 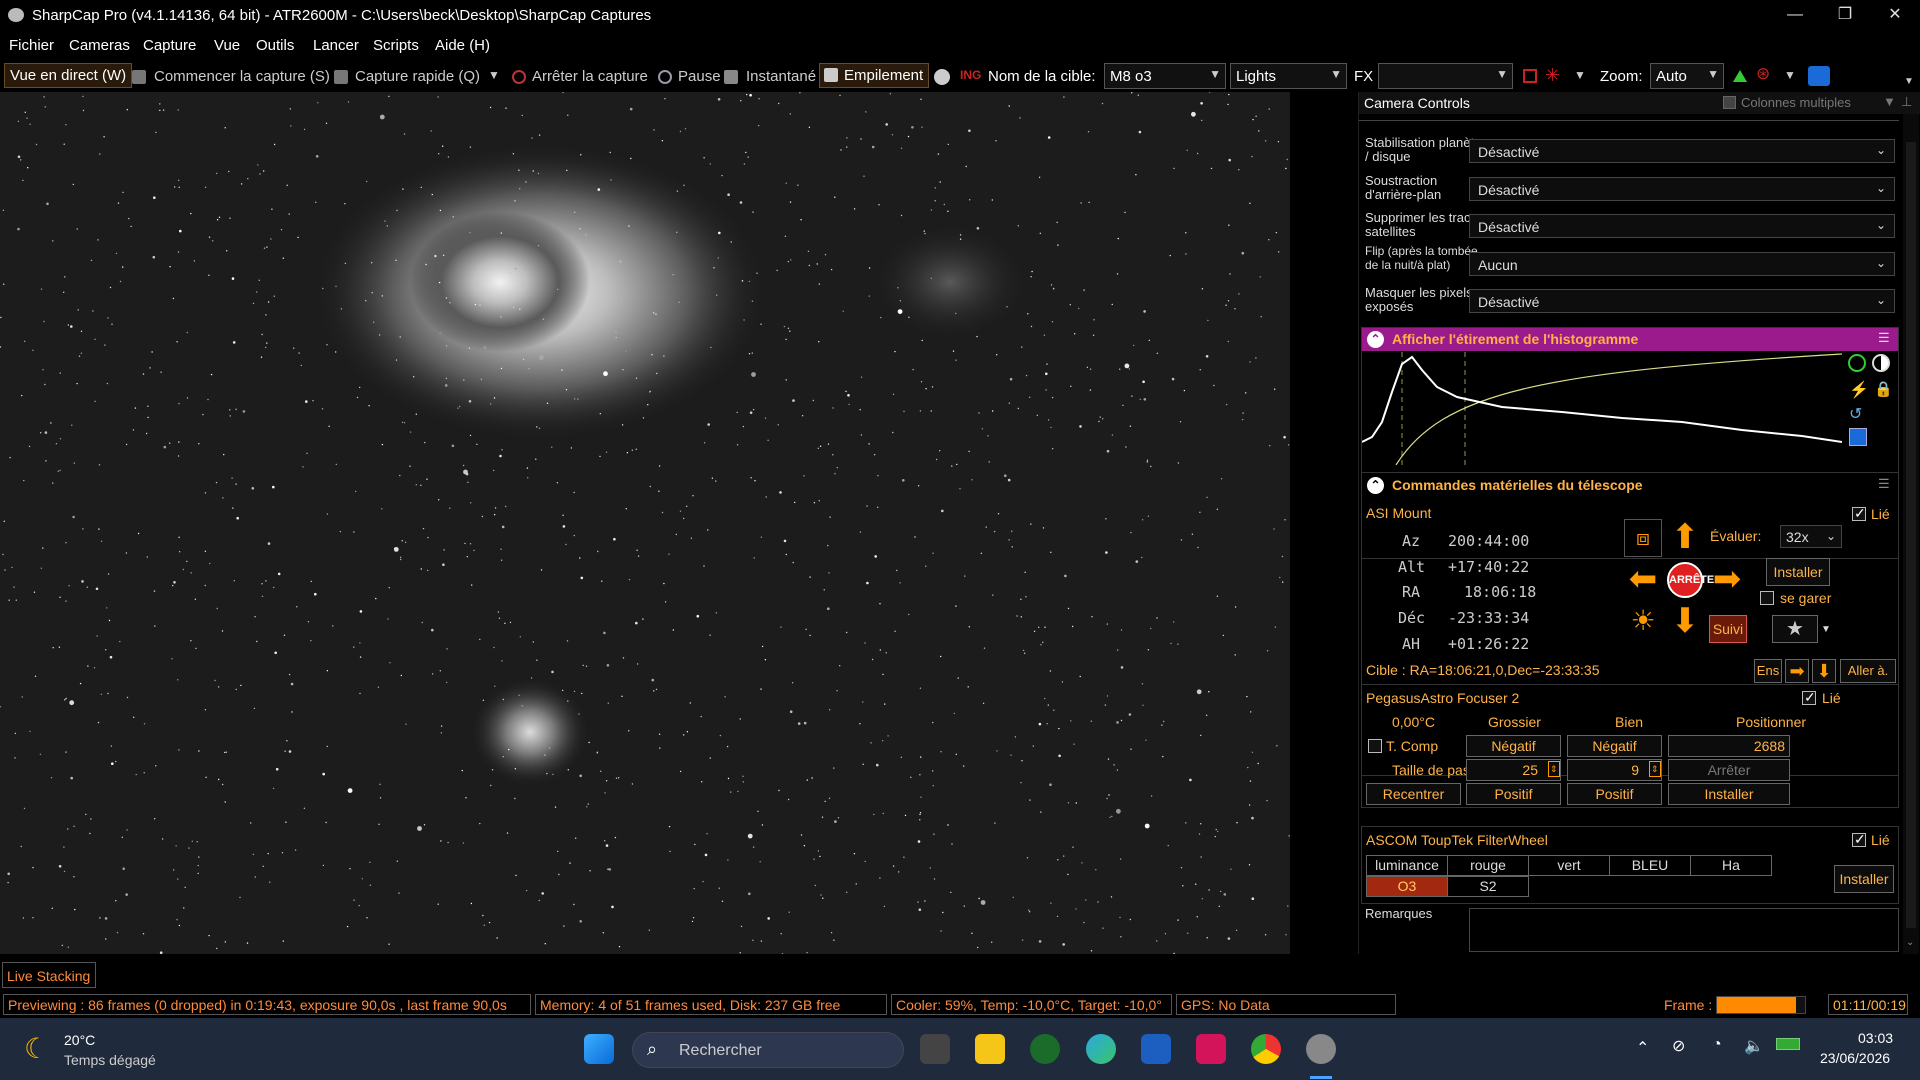 What do you see at coordinates (1685, 538) in the screenshot?
I see `arrow-up-icon: ⬆` at bounding box center [1685, 538].